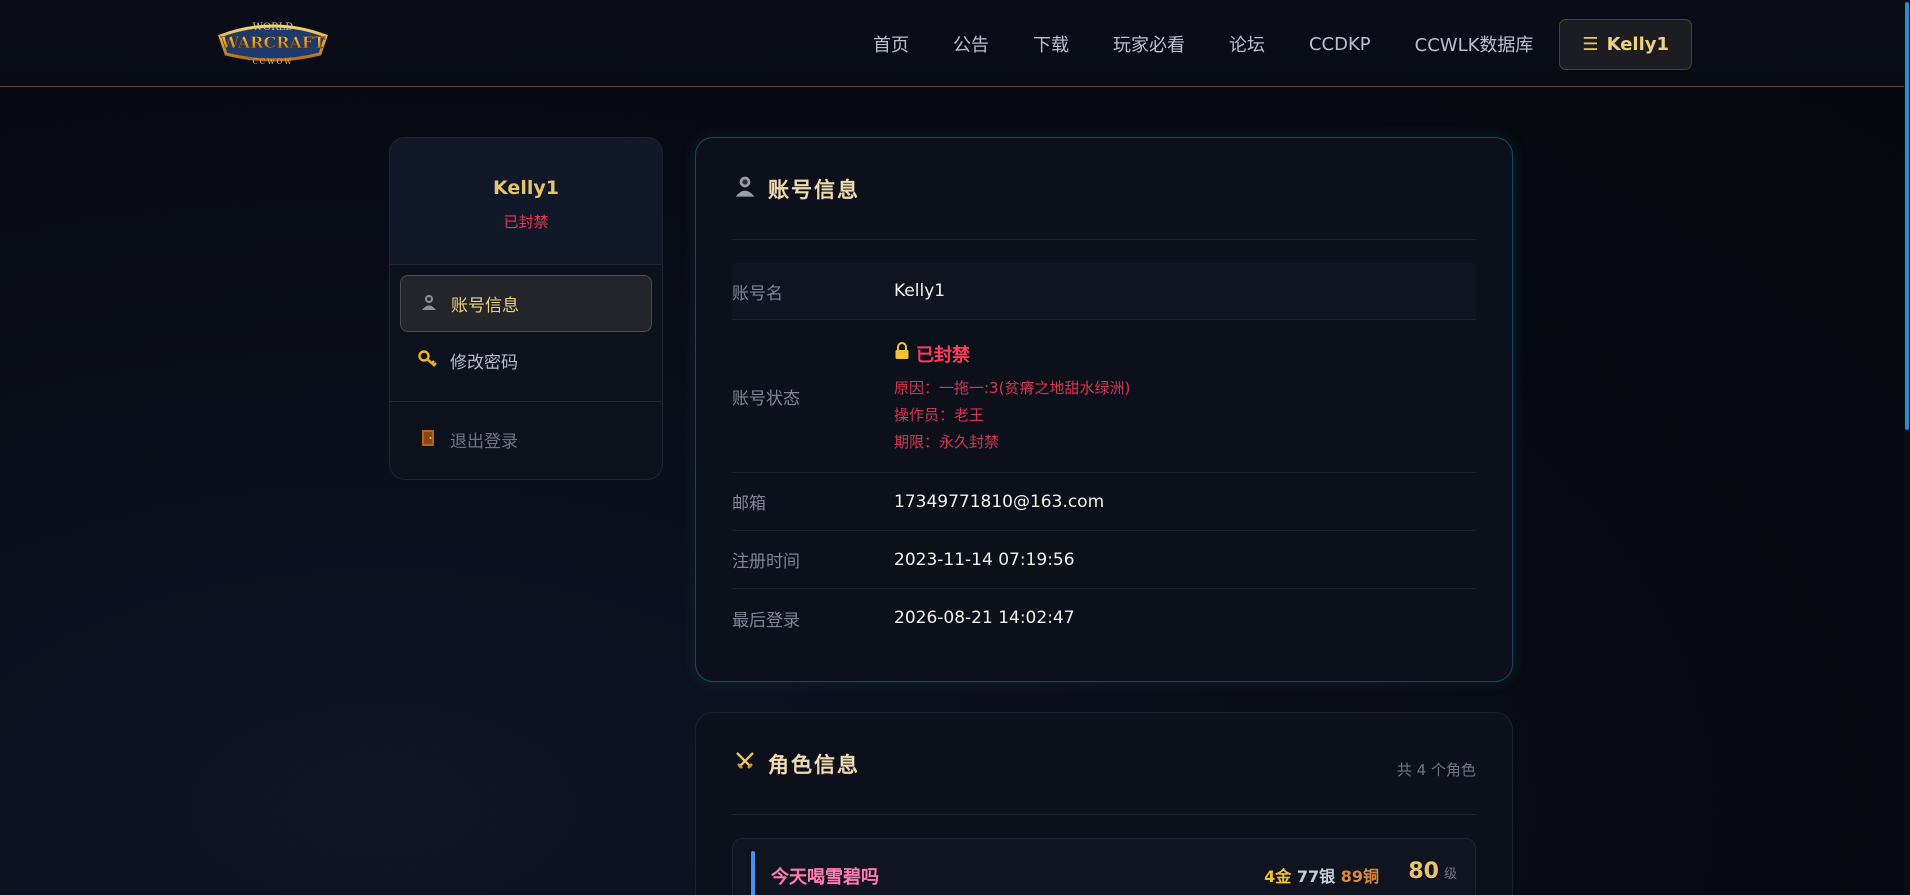 The height and width of the screenshot is (895, 1910). Describe the element at coordinates (273, 62) in the screenshot. I see `svg-text: CCWOW` at that location.